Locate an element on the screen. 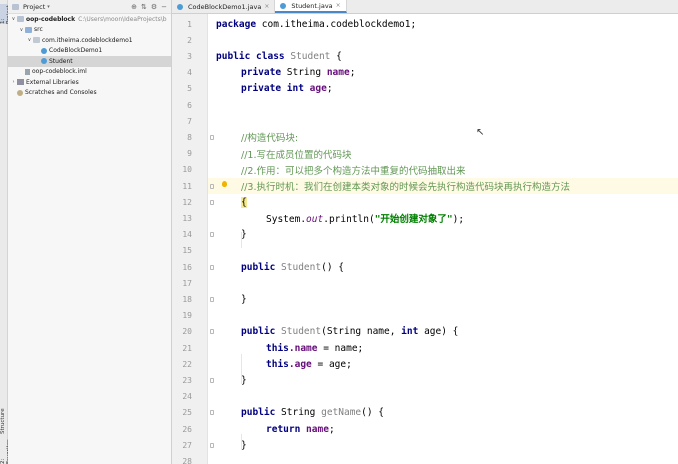 The height and width of the screenshot is (464, 678). tree-item-path: C:\Users\moon\IdeaProjects\b is located at coordinates (122, 19).